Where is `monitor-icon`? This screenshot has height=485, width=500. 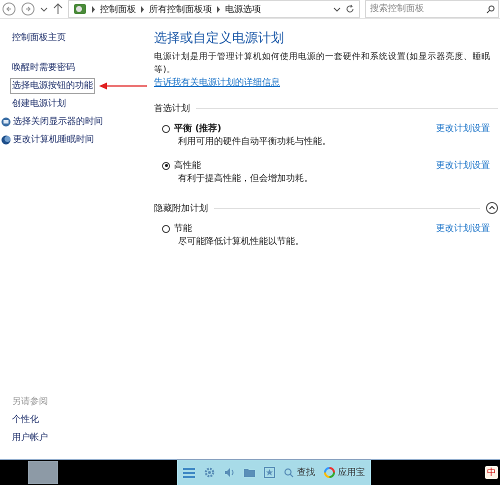
monitor-icon is located at coordinates (6, 122).